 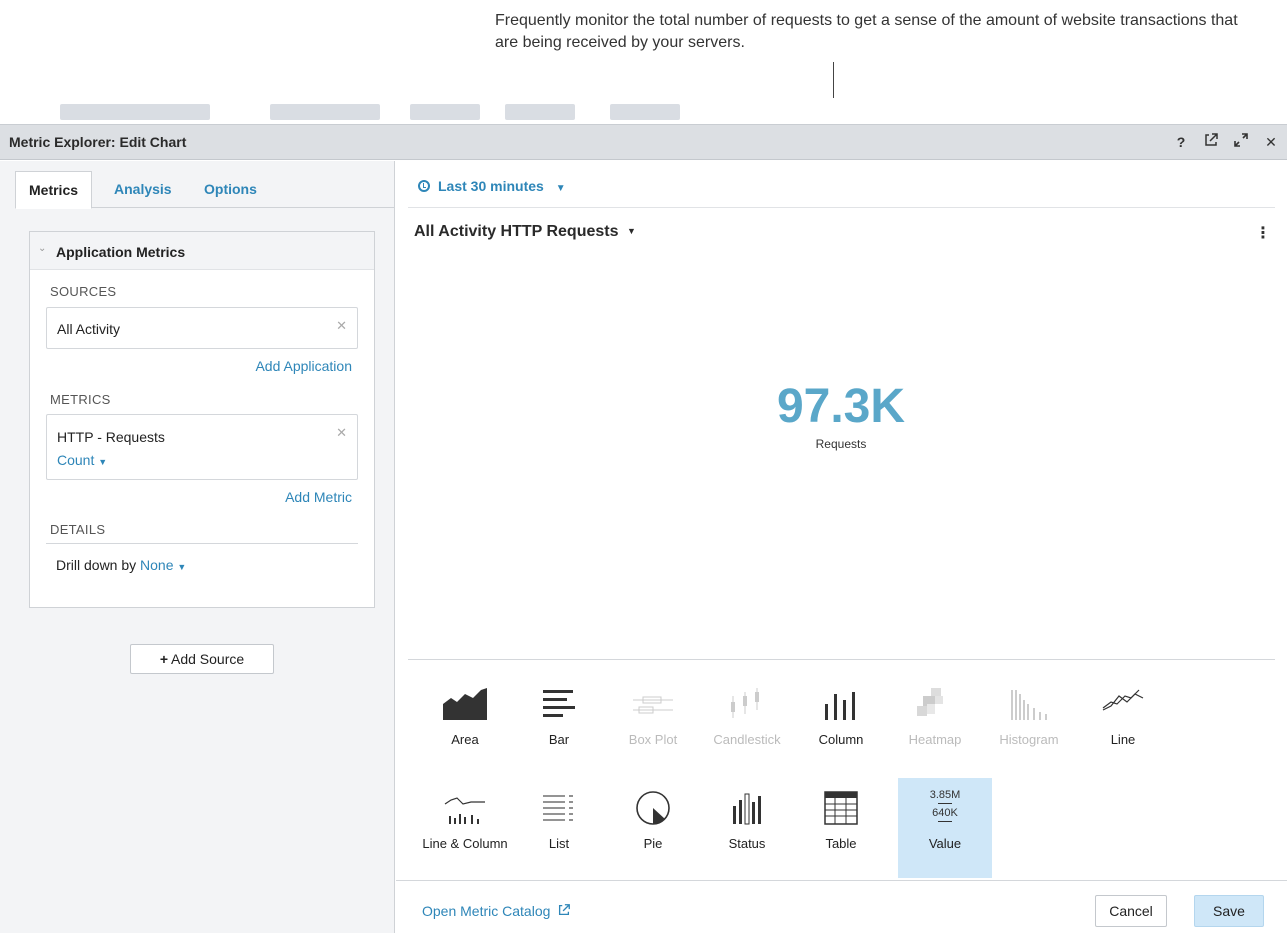 What do you see at coordinates (208, 659) in the screenshot?
I see `add-source-label: Add Source` at bounding box center [208, 659].